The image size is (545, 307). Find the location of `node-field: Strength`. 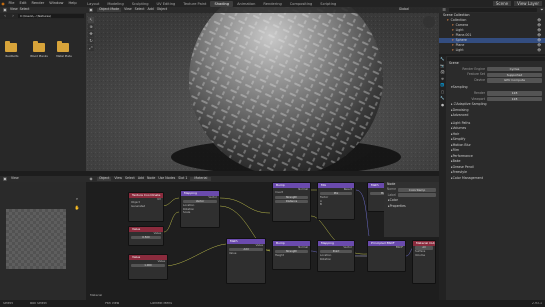

node-field: Strength is located at coordinates (291, 197).